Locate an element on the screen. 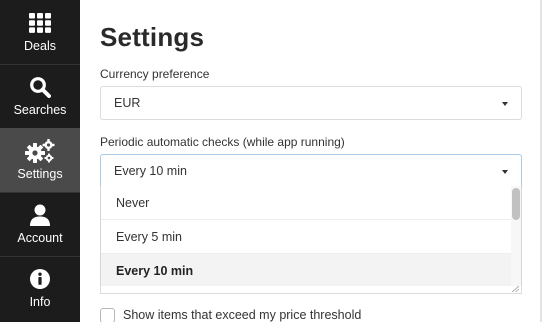 Image resolution: width=542 pixels, height=322 pixels. sidebar-item-deals: Deals is located at coordinates (40, 32).